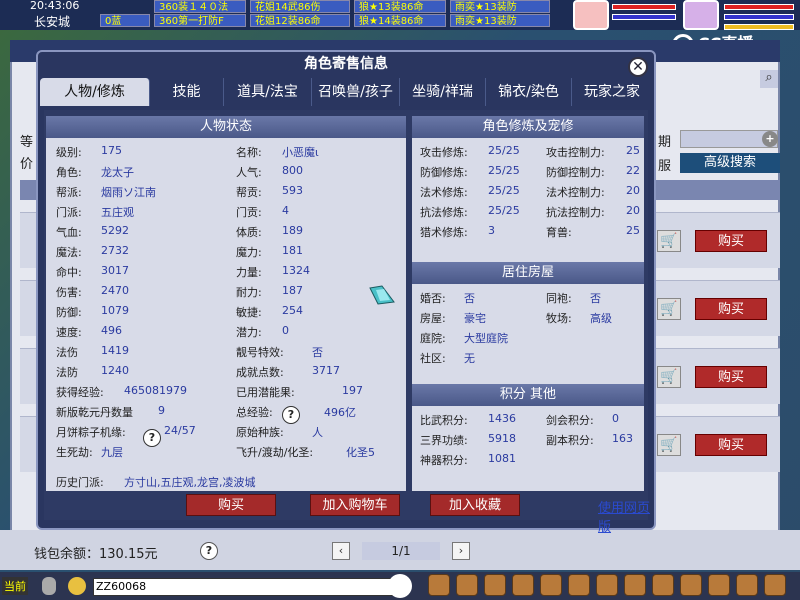 This screenshot has height=600, width=800. Describe the element at coordinates (523, 585) in the screenshot. I see `trade-icon` at that location.